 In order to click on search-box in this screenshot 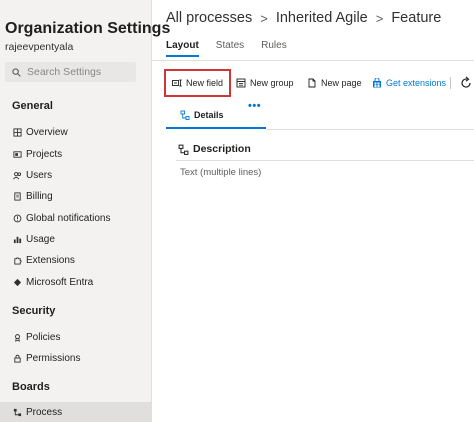, I will do `click(70, 72)`.